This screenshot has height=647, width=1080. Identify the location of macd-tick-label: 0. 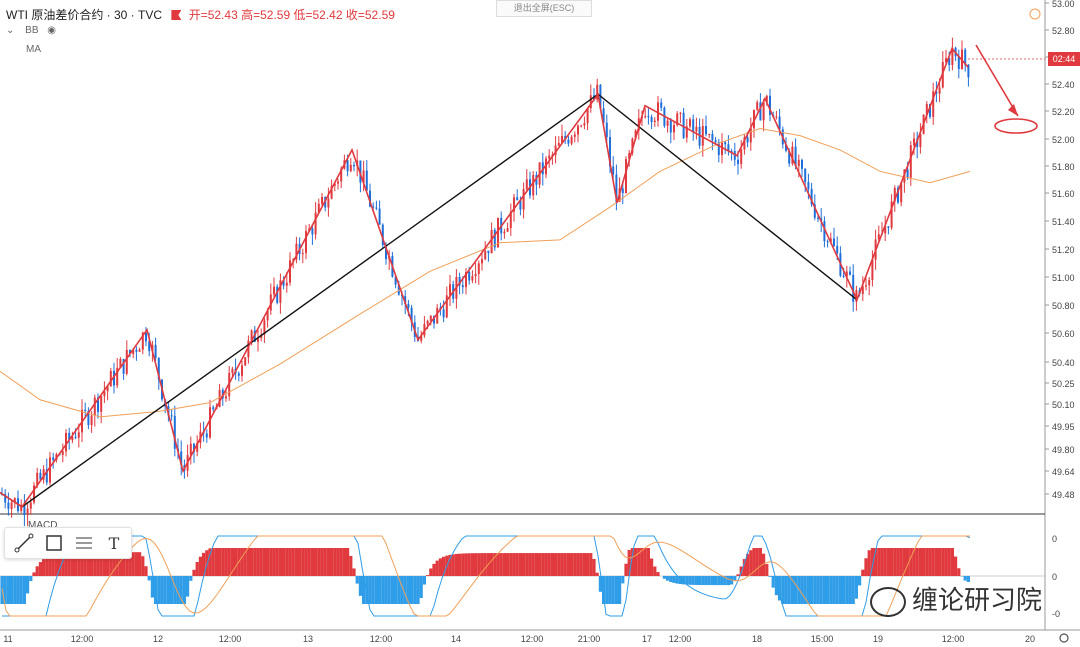
(1054, 577).